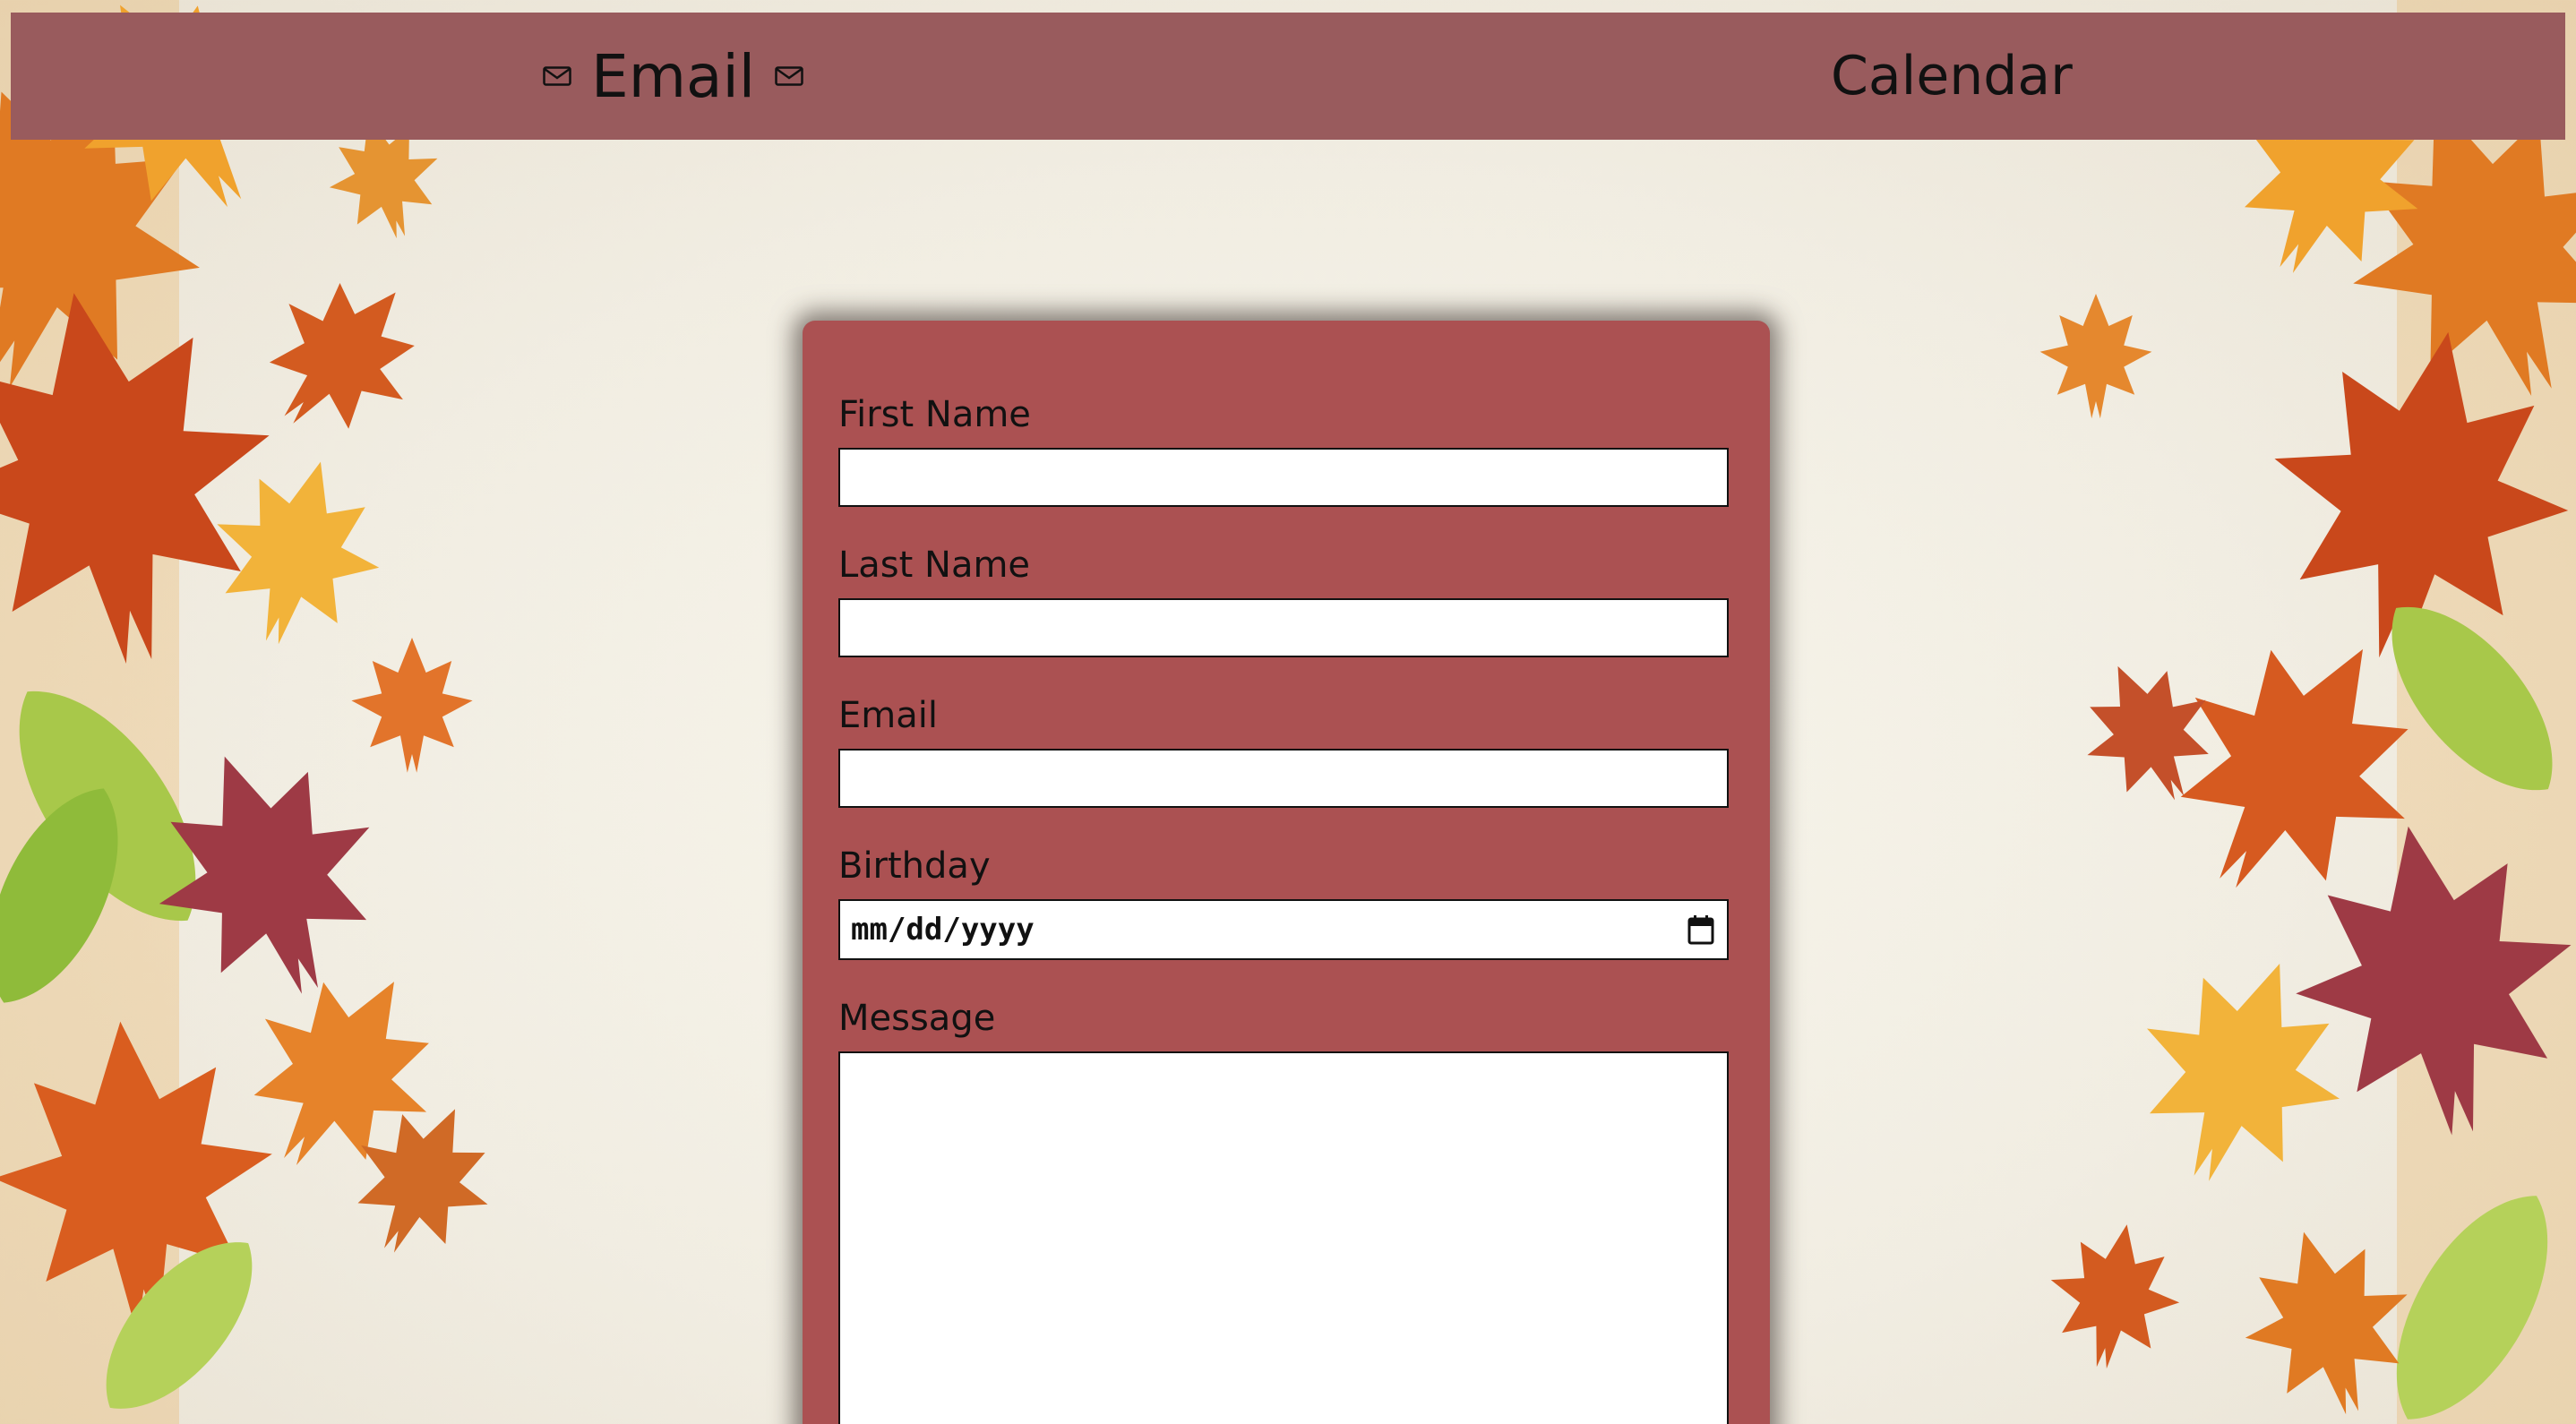  I want to click on message-label: Message, so click(917, 1019).